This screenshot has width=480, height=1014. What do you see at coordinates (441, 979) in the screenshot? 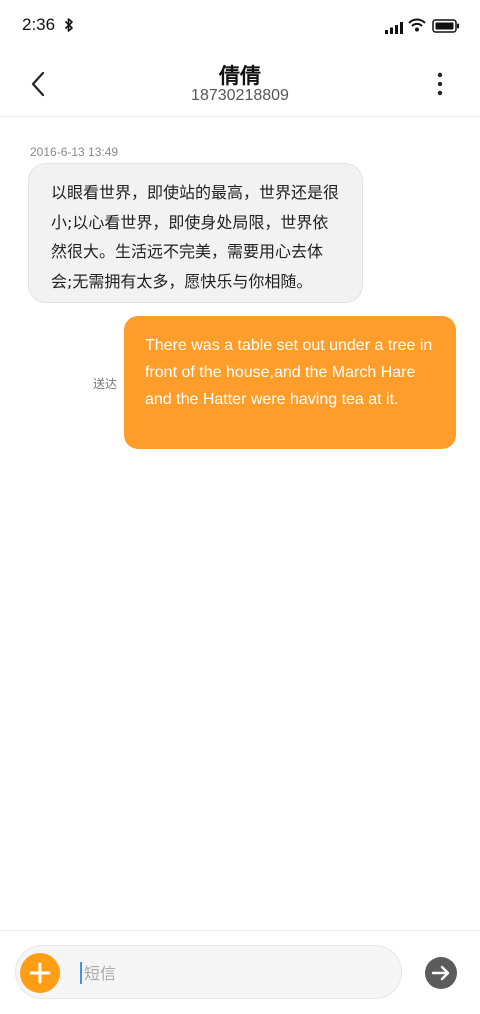
I see `send-arrow-icon` at bounding box center [441, 979].